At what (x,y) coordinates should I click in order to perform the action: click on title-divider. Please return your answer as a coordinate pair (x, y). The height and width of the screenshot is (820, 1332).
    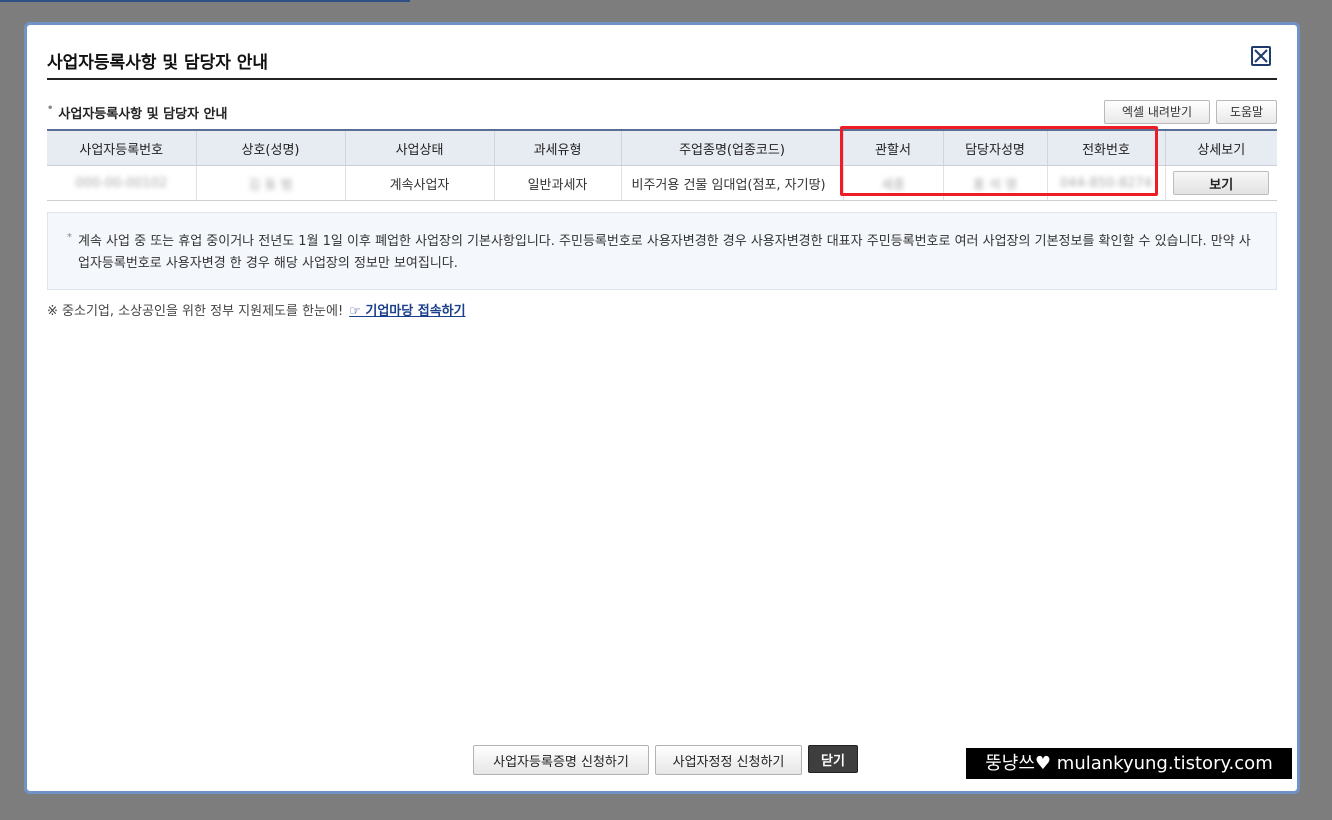
    Looking at the image, I should click on (662, 79).